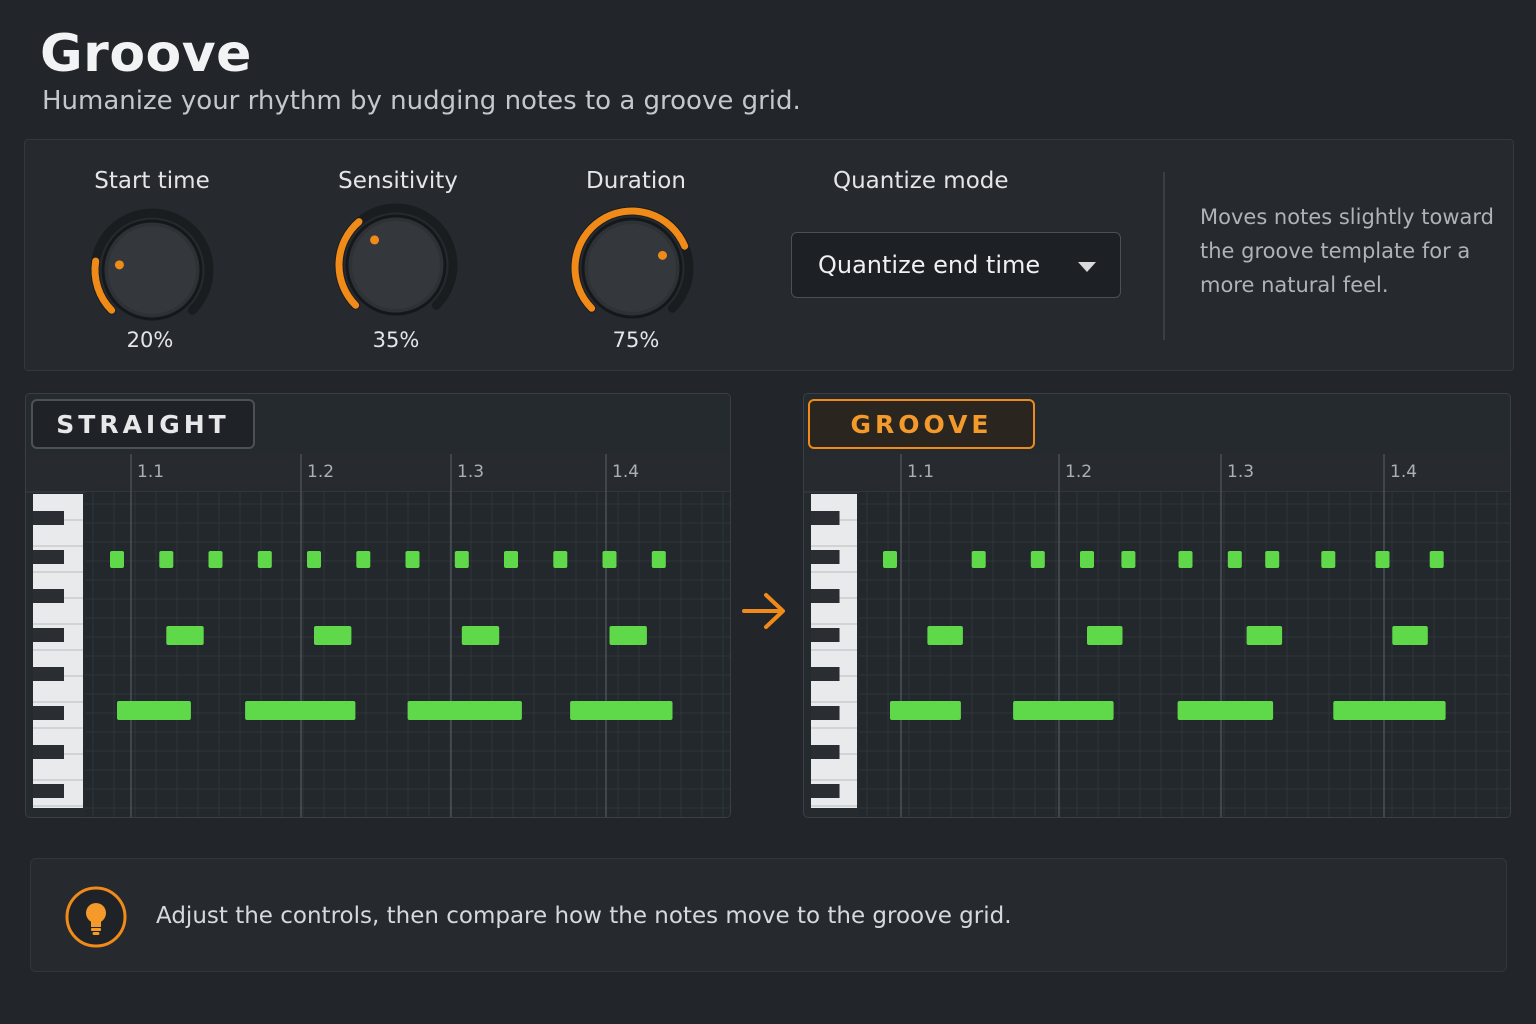 Image resolution: width=1536 pixels, height=1024 pixels. Describe the element at coordinates (150, 340) in the screenshot. I see `start-time-value: 20%` at that location.